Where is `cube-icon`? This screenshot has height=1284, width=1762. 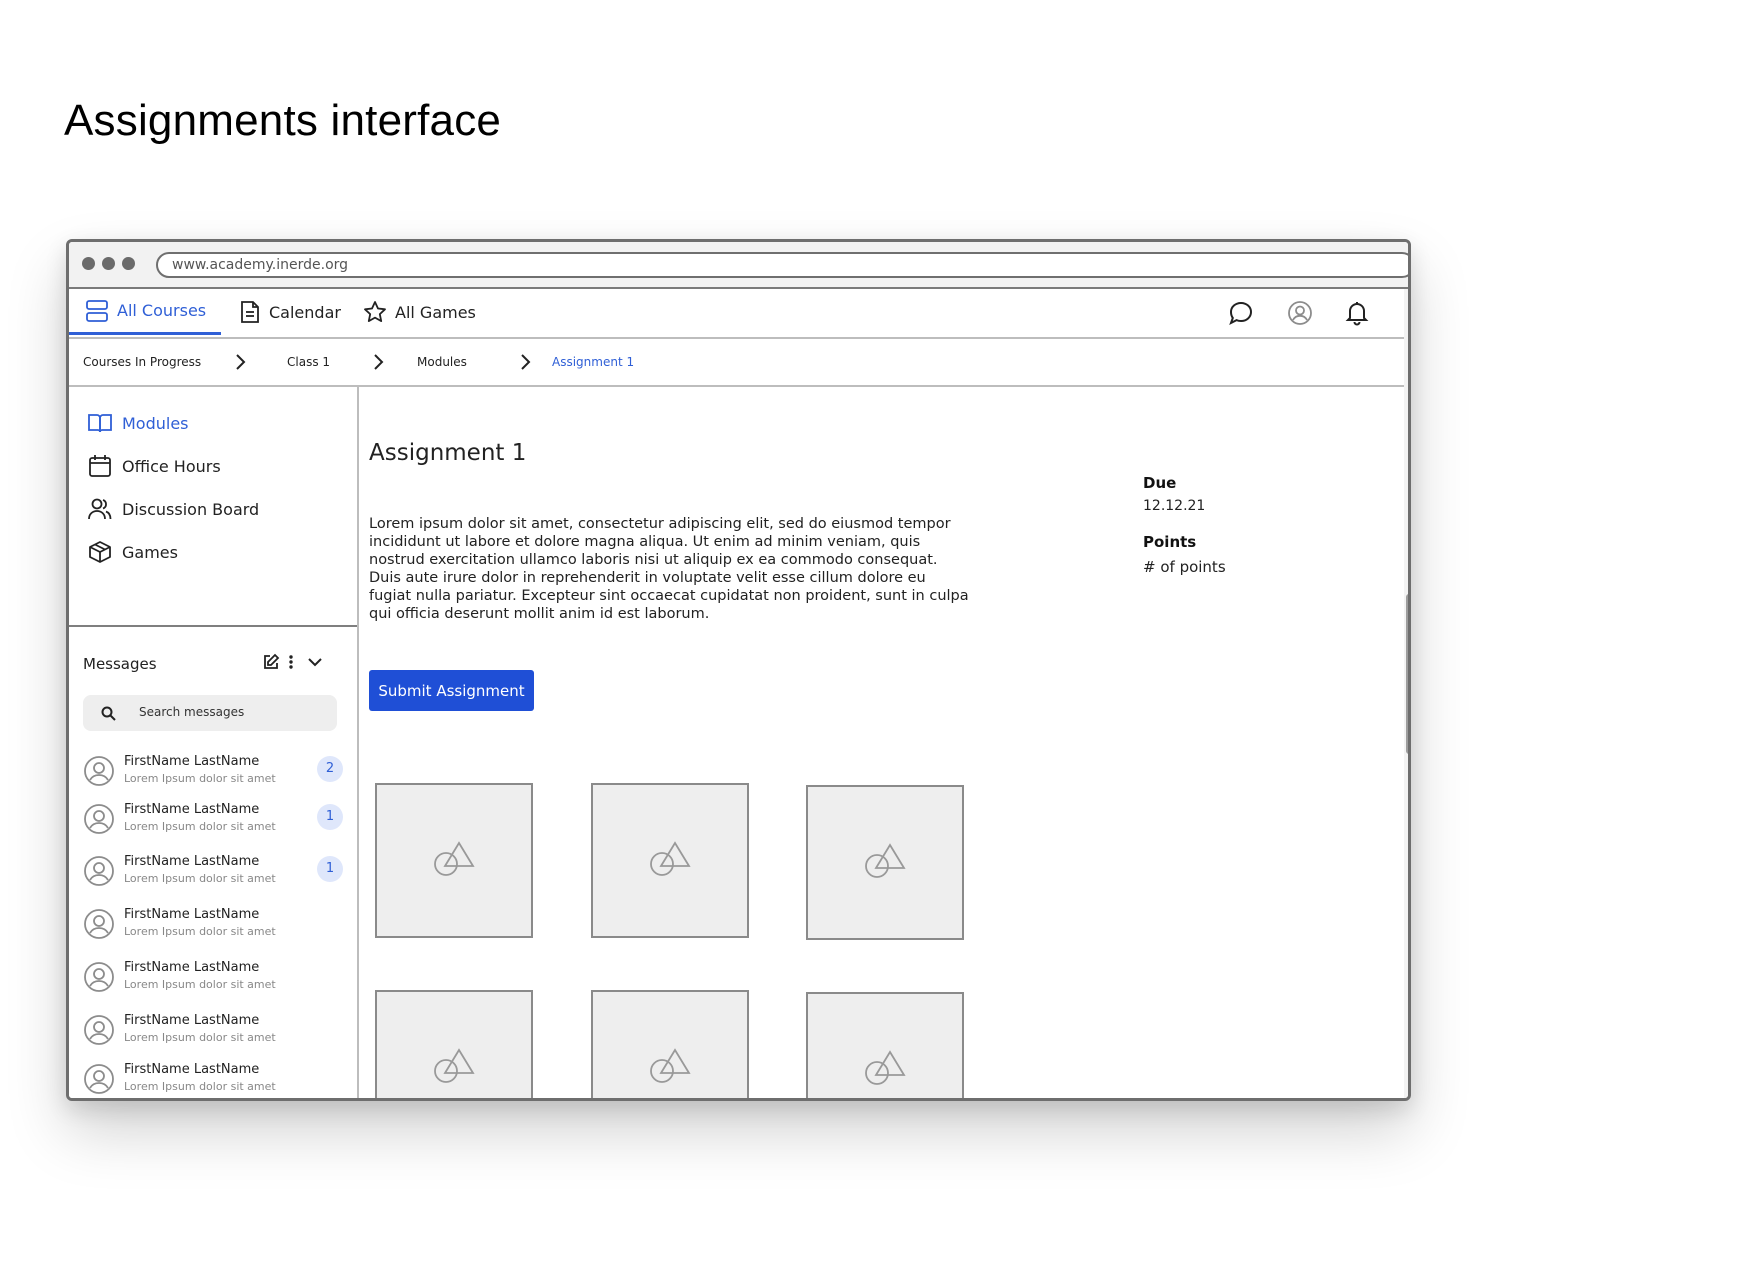
cube-icon is located at coordinates (100, 552).